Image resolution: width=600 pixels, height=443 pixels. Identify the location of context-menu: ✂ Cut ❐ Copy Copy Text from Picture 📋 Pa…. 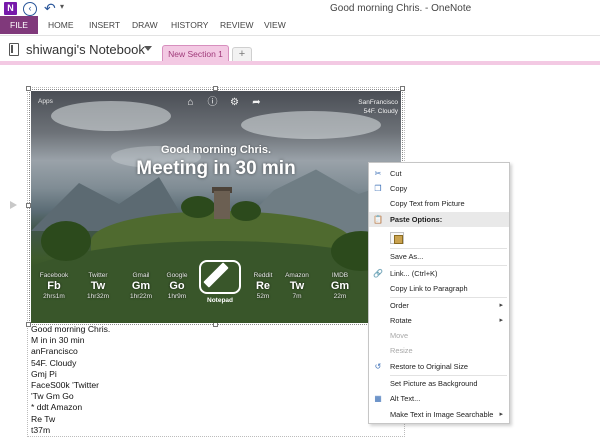
(439, 293).